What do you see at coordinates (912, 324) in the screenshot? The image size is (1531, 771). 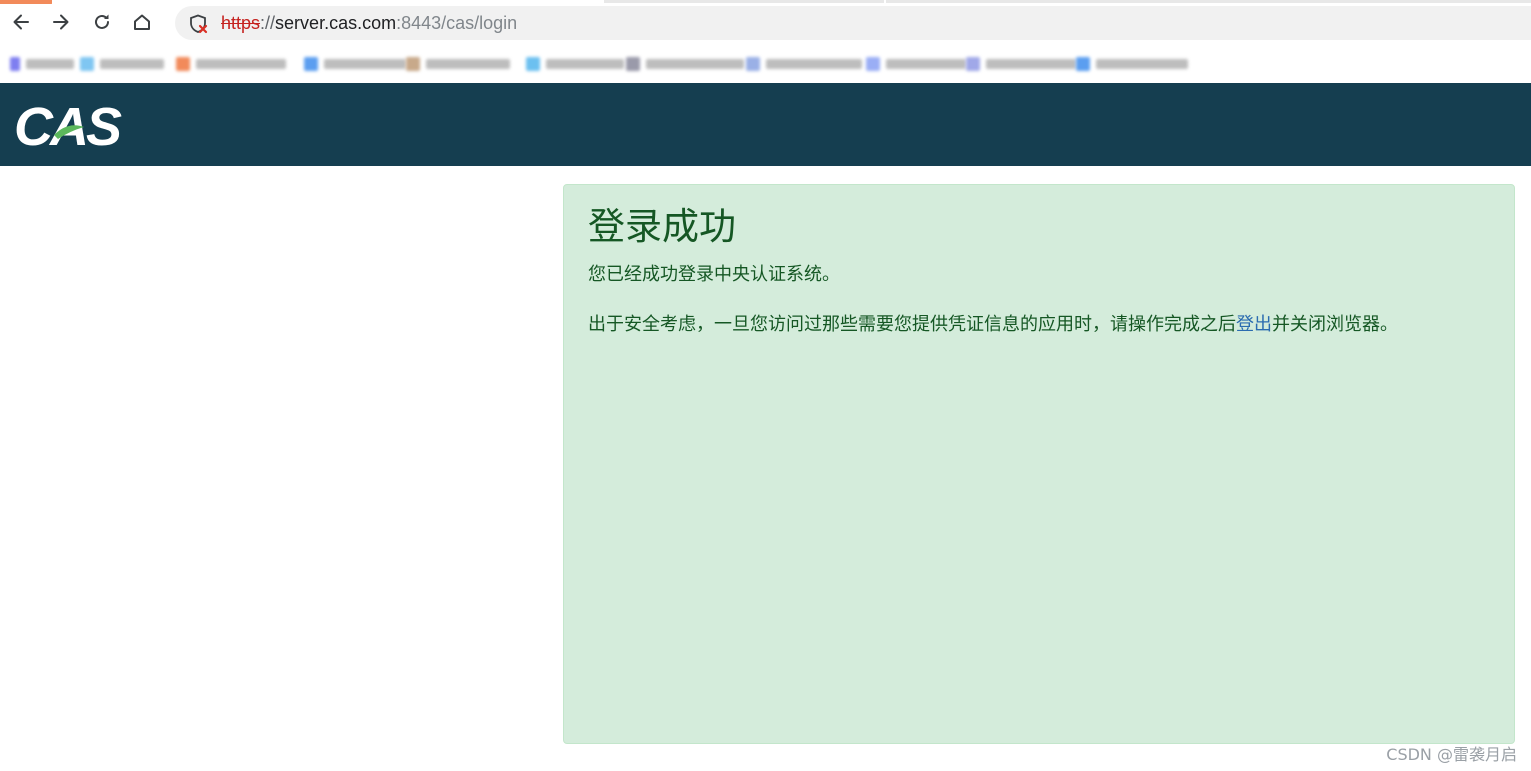 I see `security-text-before: 出于安全考虑，一旦您访问过那些需要您提供凭证信息的应用时，请操作完成之后` at bounding box center [912, 324].